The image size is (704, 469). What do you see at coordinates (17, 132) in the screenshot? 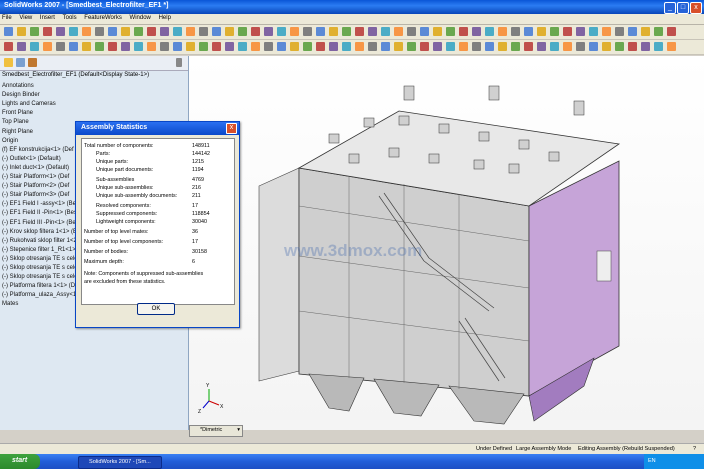
I see `tree-item: Right Plane` at bounding box center [17, 132].